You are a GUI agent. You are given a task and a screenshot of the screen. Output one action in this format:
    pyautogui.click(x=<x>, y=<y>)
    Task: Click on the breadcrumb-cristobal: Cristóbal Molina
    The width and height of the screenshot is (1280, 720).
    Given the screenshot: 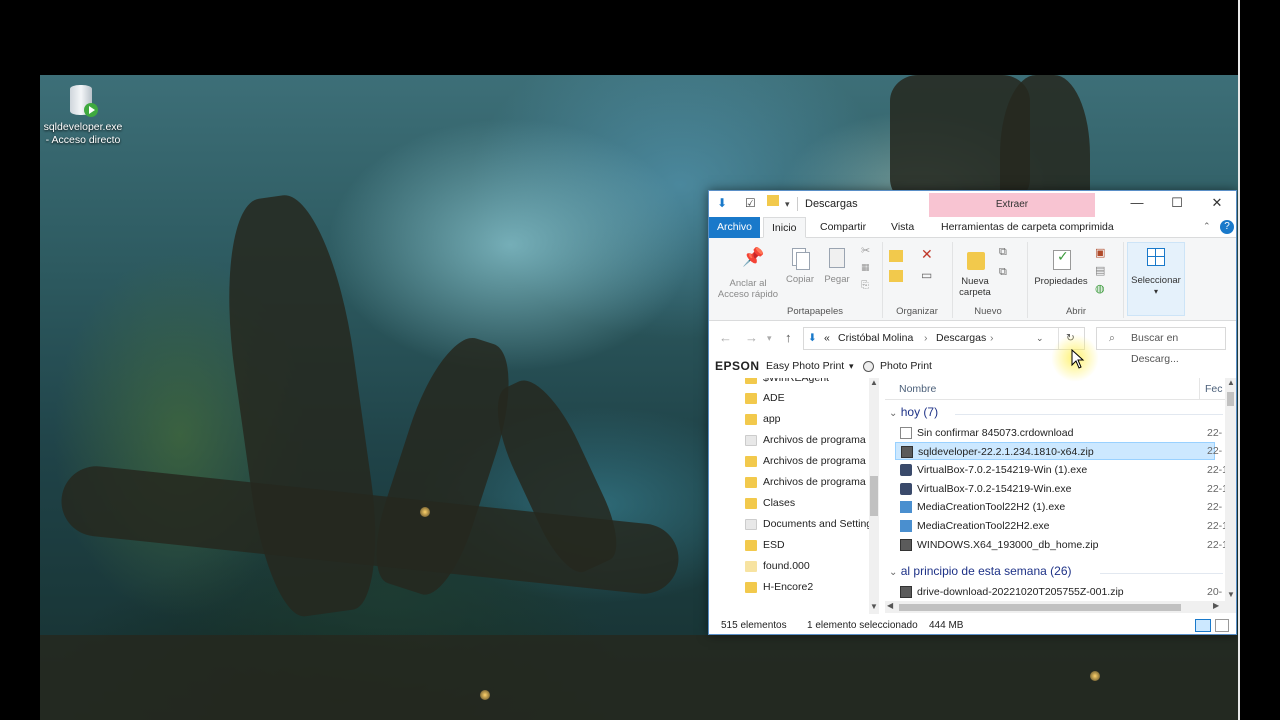 What is the action you would take?
    pyautogui.click(x=875, y=338)
    